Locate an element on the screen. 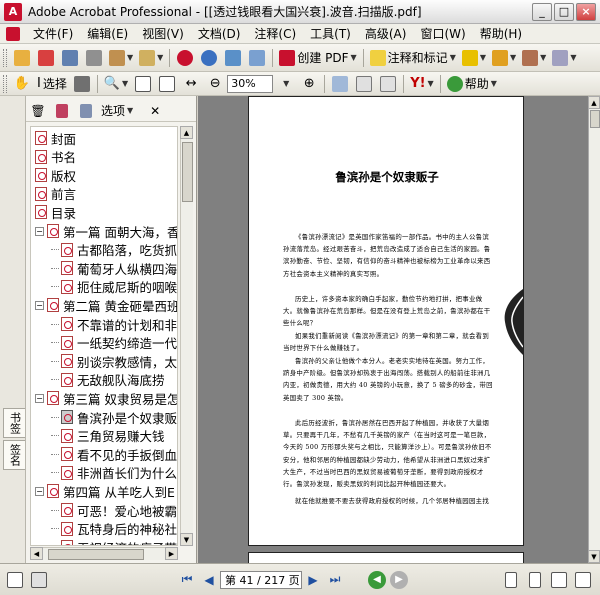 Image resolution: width=600 pixels, height=595 pixels. create-pdf-from-file-icon is located at coordinates (46, 58).